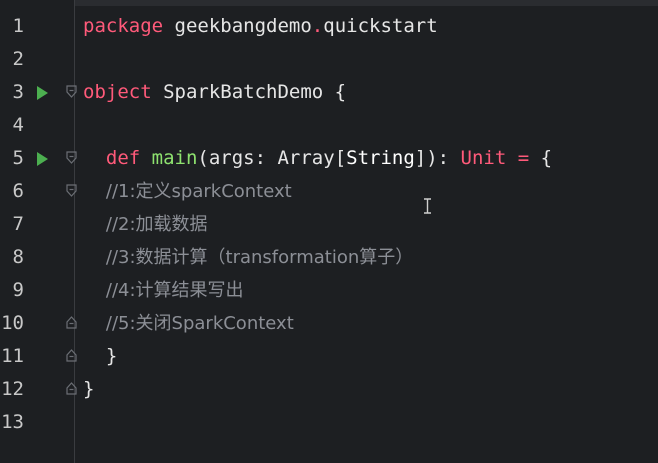  Describe the element at coordinates (272, 158) in the screenshot. I see `code-token: (args: Array[` at that location.